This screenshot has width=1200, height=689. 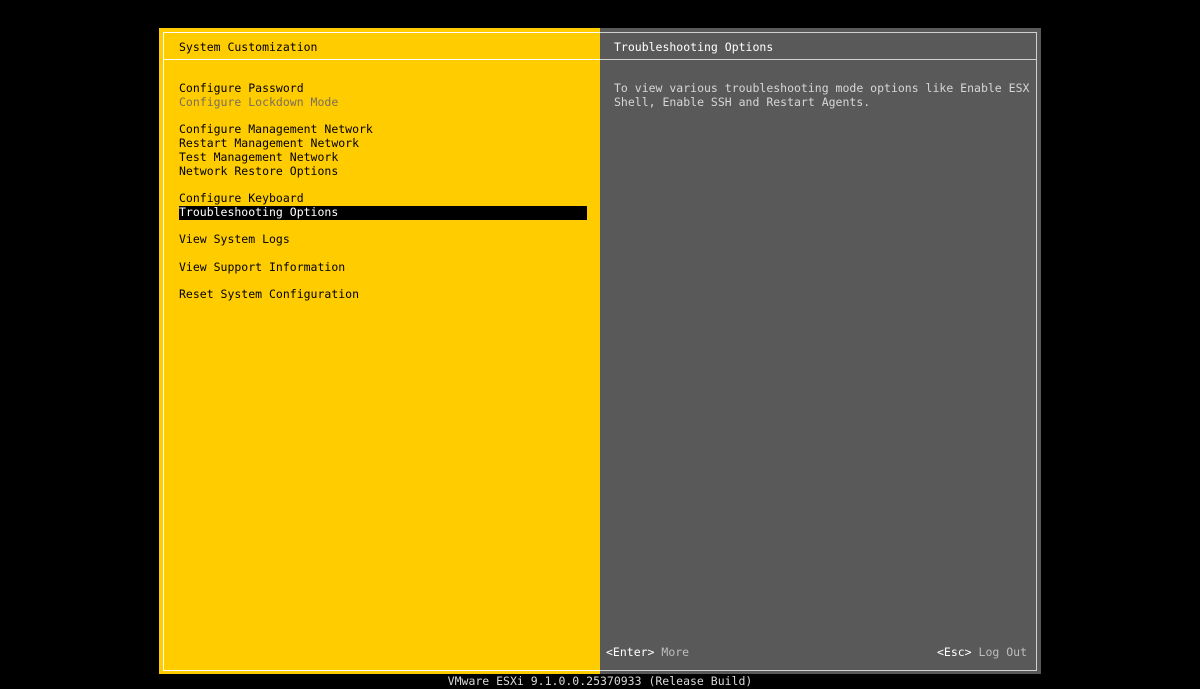 What do you see at coordinates (954, 652) in the screenshot?
I see `esc-key-label: <Esc>` at bounding box center [954, 652].